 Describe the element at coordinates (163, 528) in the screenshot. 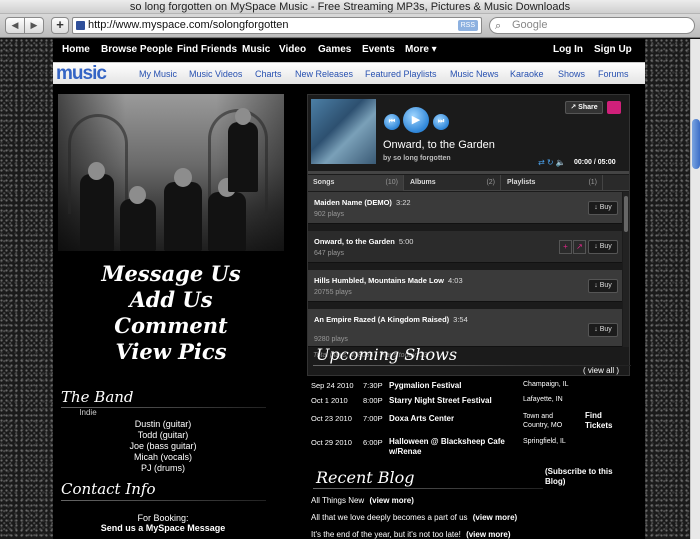

I see `send-message-link: Send us a MySpace Message` at that location.